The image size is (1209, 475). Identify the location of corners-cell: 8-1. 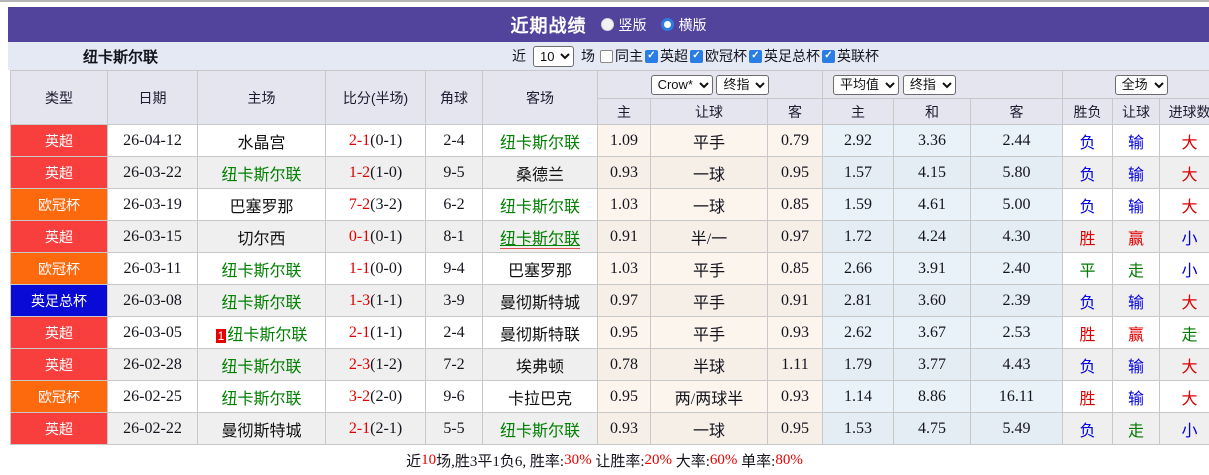
(454, 237).